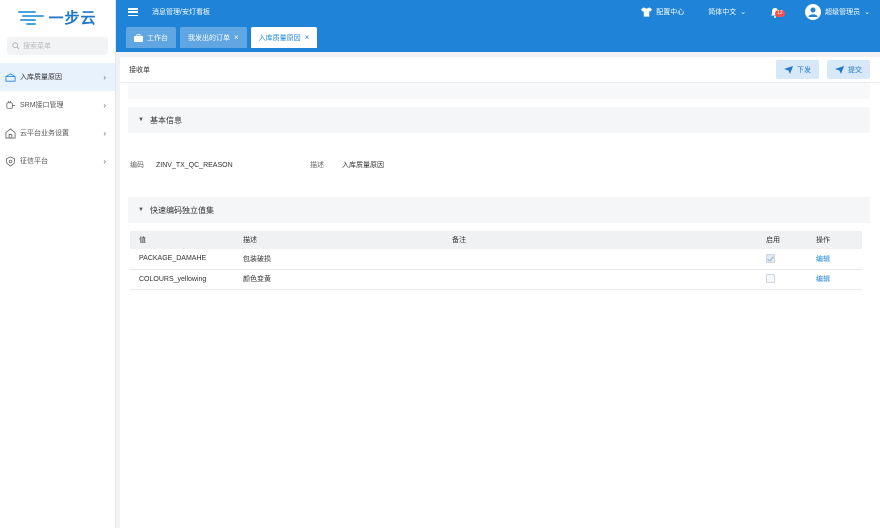  I want to click on plug-icon, so click(10, 105).